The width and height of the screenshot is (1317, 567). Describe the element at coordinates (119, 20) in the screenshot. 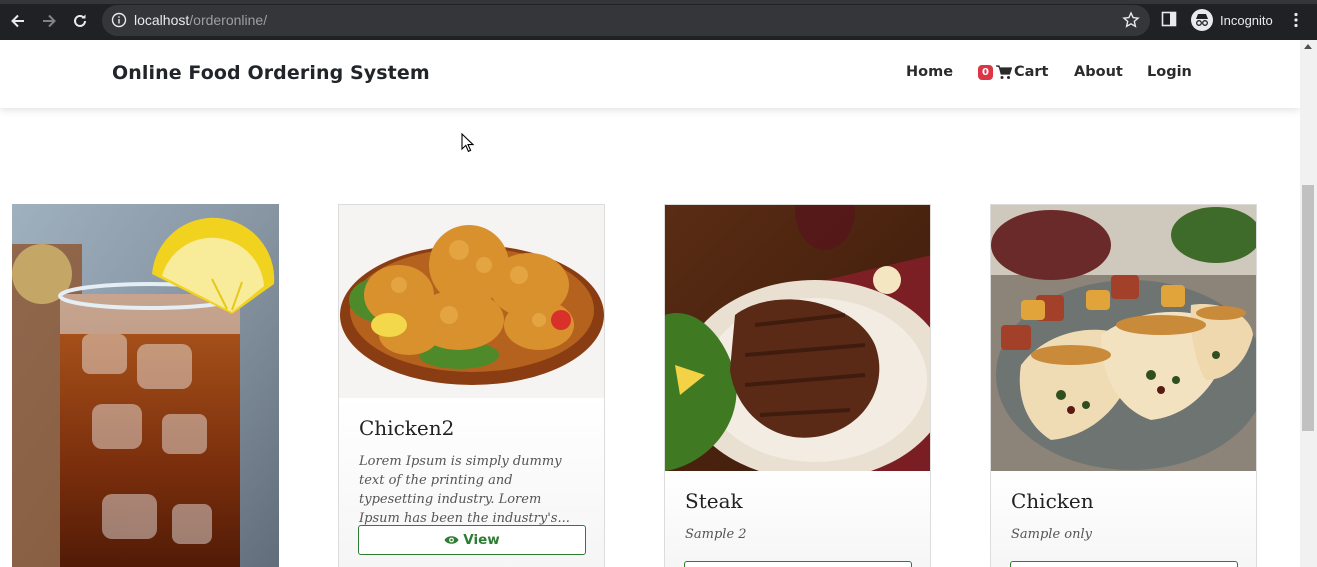

I see `info-icon` at that location.